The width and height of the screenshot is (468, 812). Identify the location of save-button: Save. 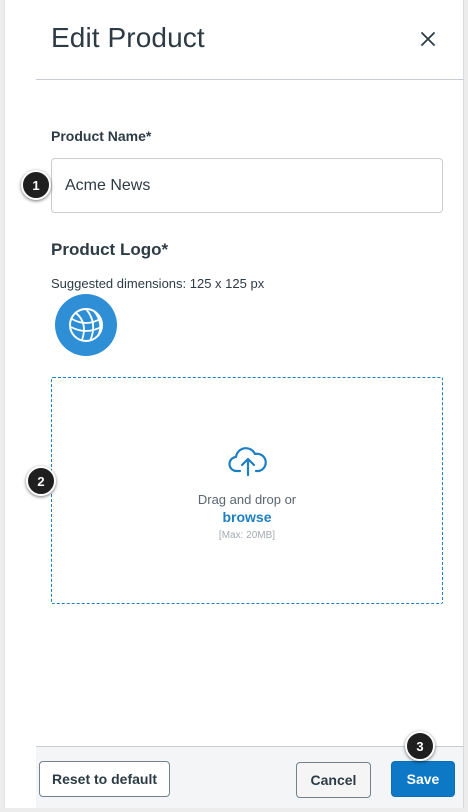
(423, 779).